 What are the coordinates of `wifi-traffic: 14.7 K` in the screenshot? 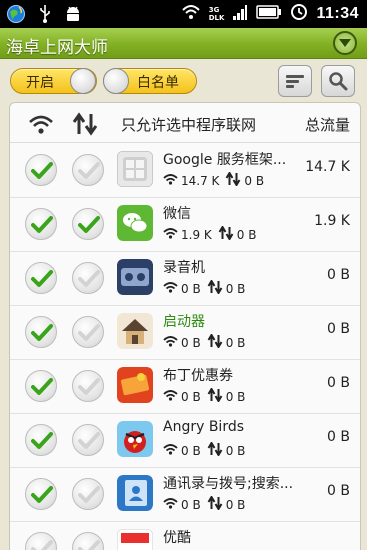 It's located at (200, 180).